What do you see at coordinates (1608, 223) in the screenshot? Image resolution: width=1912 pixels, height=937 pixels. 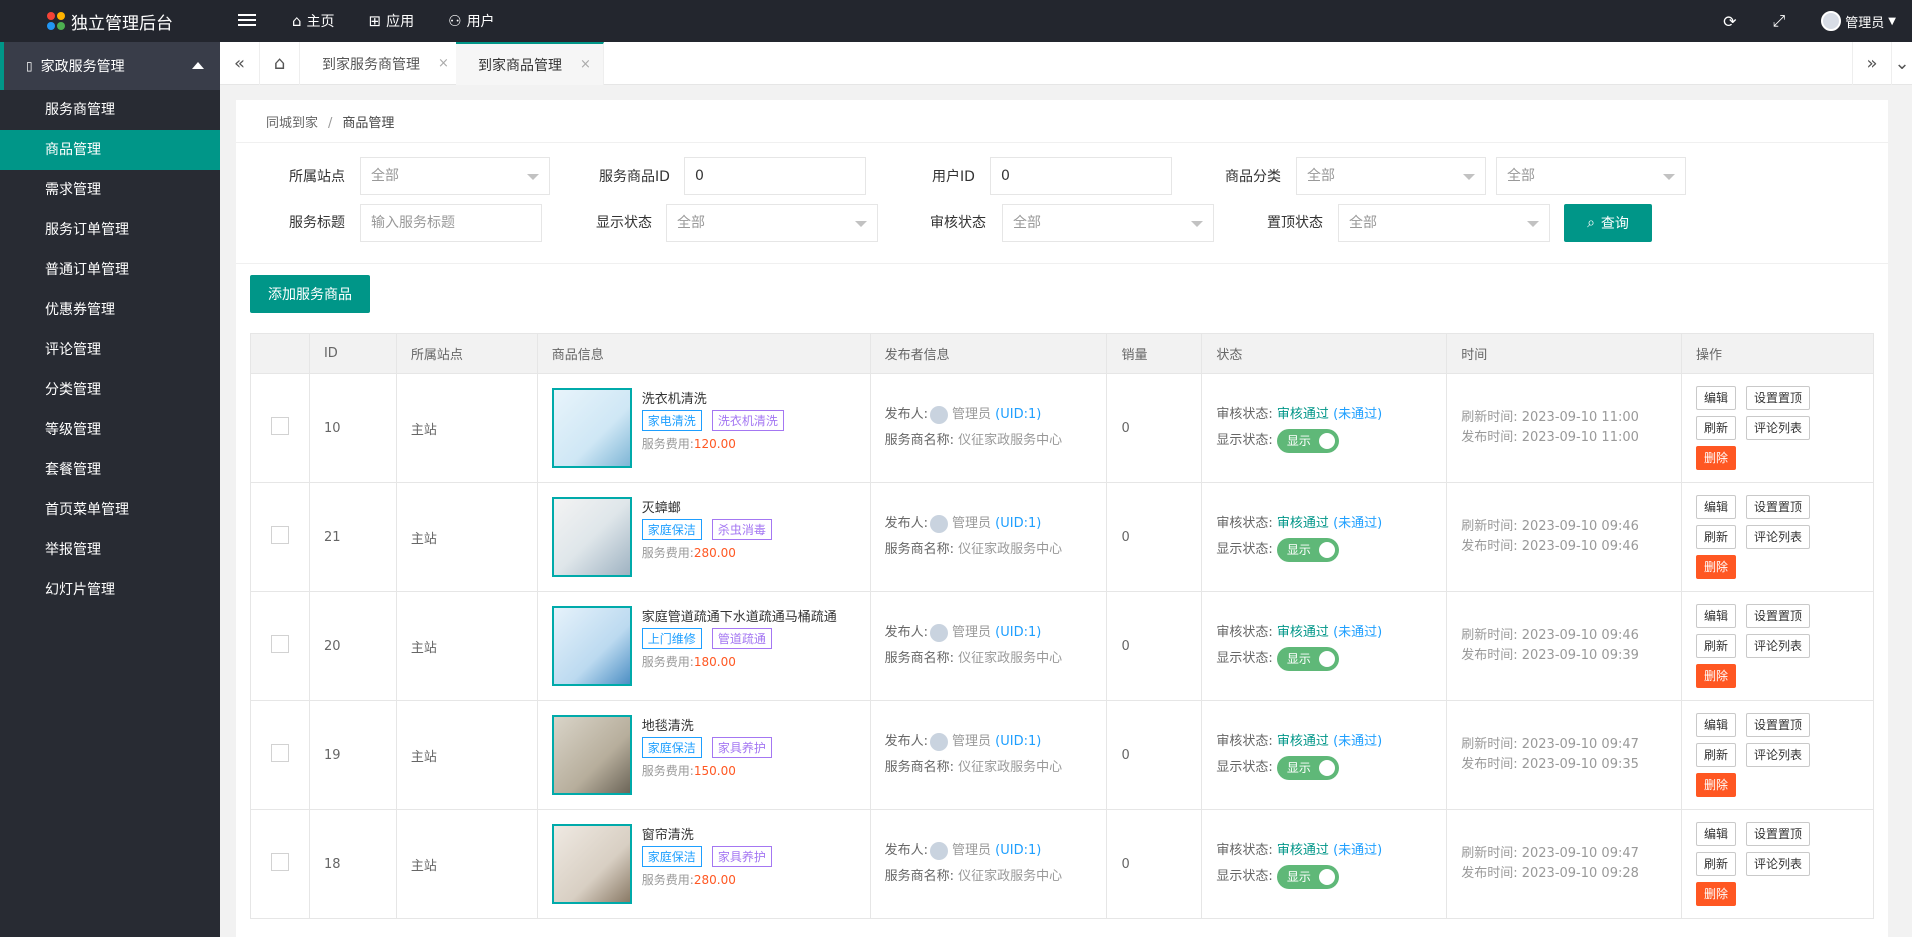 I see `query-button: ⌕ 查询` at bounding box center [1608, 223].